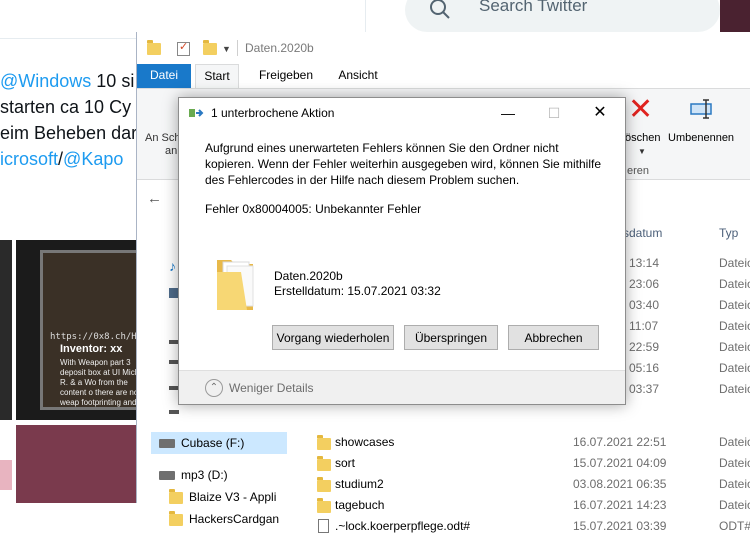 This screenshot has width=750, height=537. Describe the element at coordinates (154, 198) in the screenshot. I see `back-arrow-icon: ←` at that location.